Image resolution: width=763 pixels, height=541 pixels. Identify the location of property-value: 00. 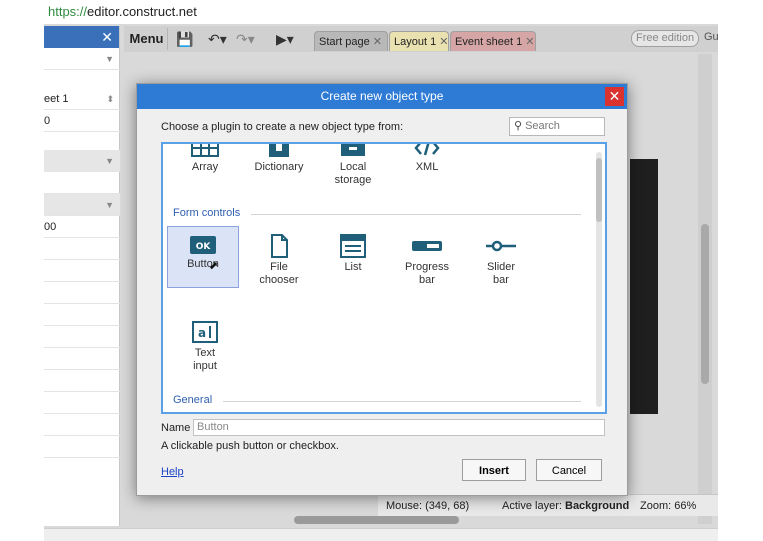
(50, 227).